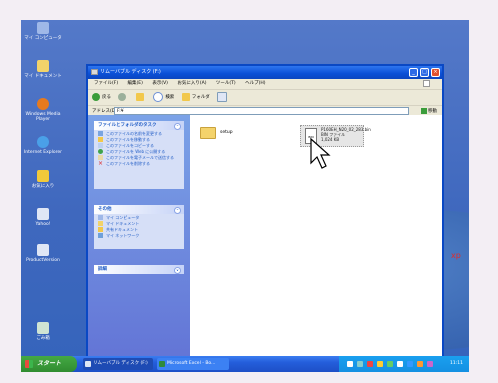 This screenshot has width=498, height=383. Describe the element at coordinates (139, 163) in the screenshot. I see `task-delete: × このファイルを削除する` at that location.